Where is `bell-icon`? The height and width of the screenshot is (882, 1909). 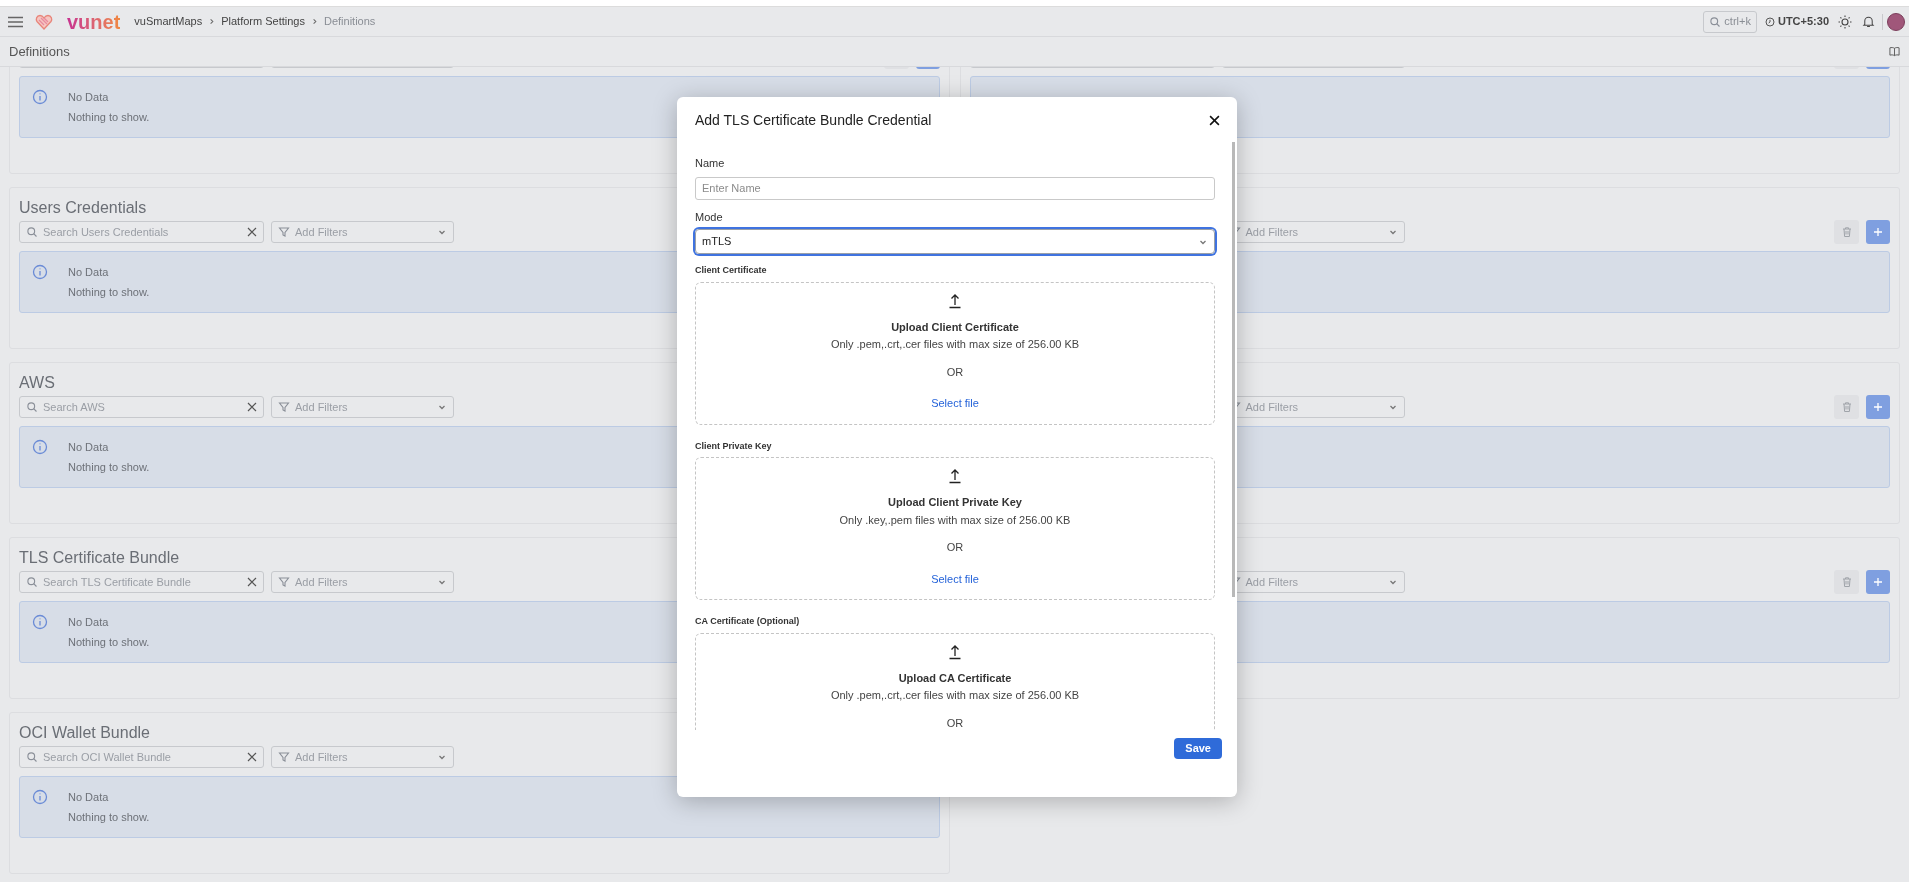 bell-icon is located at coordinates (1868, 21).